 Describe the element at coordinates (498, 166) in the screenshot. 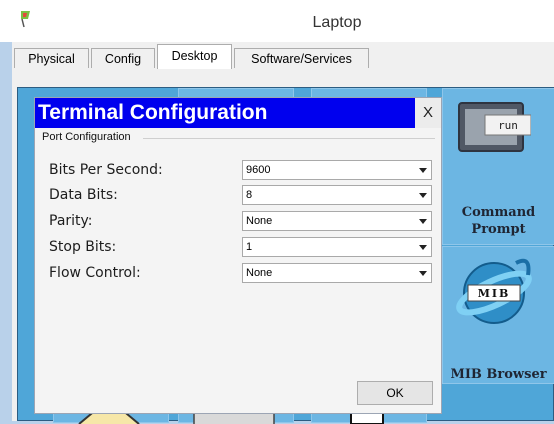

I see `command-prompt-tile: run Command Prompt` at that location.